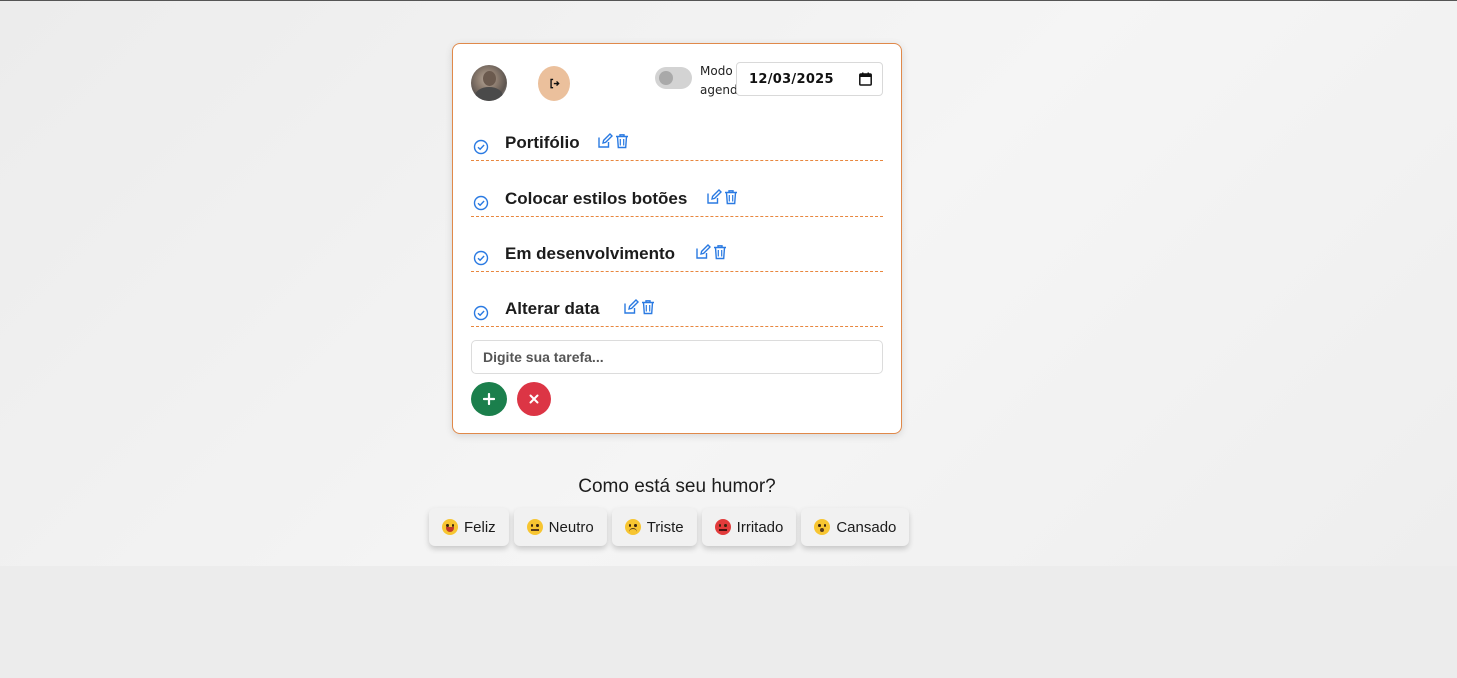  I want to click on mood-button-neutro: Neutro, so click(560, 527).